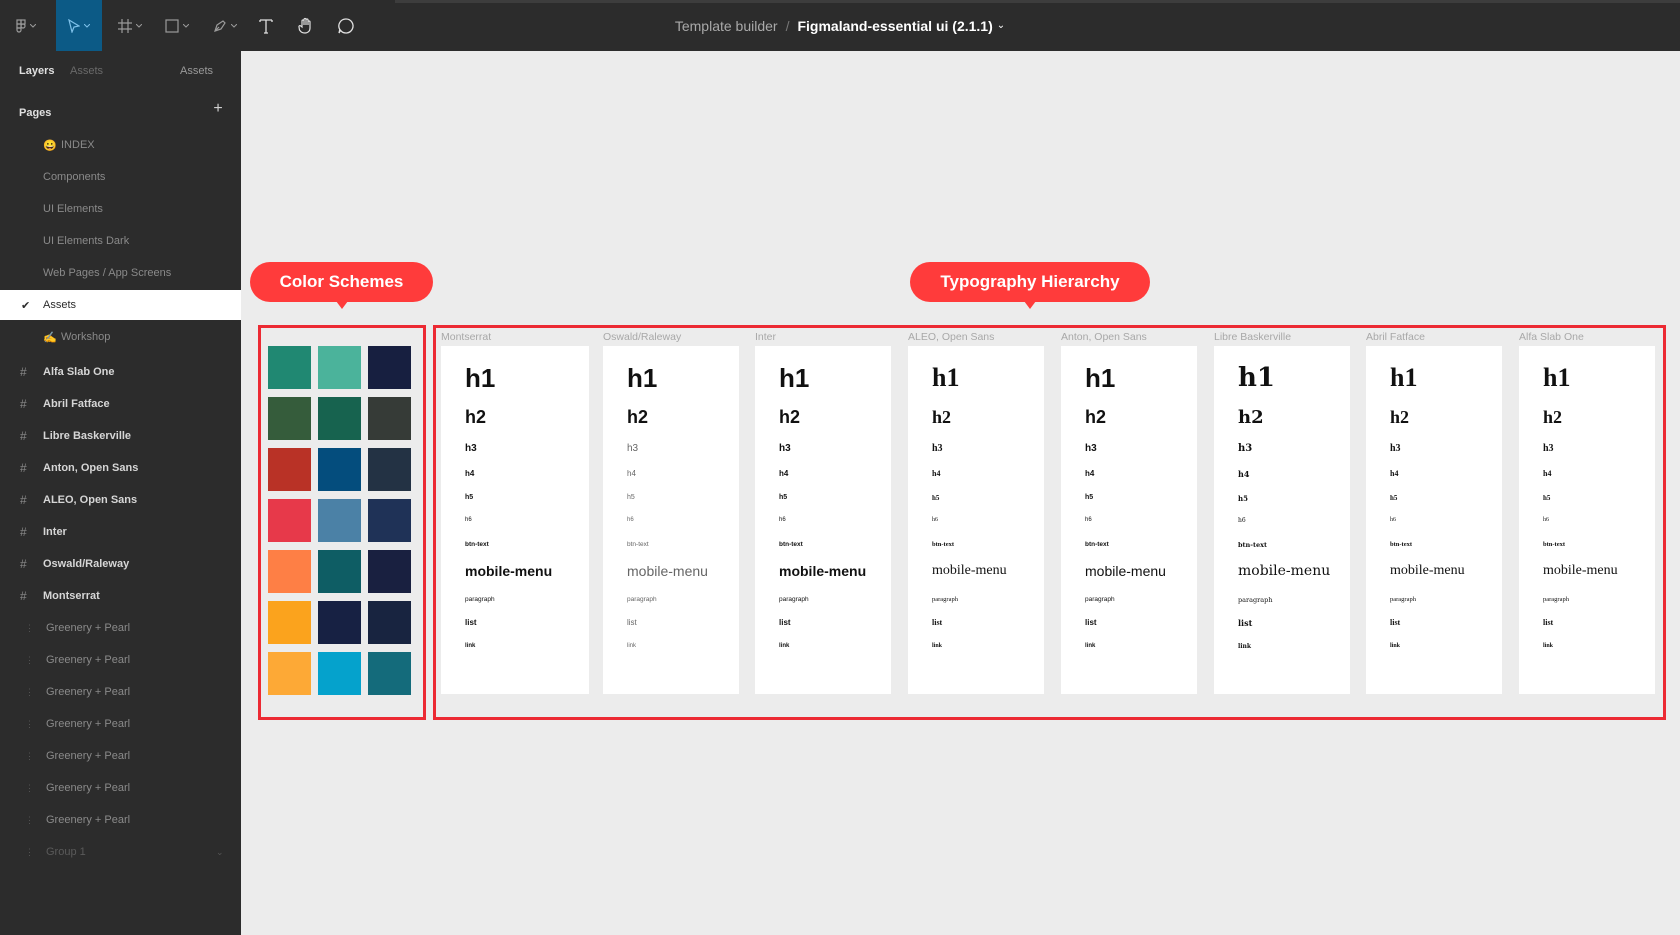 This screenshot has height=935, width=1680. I want to click on hand-tool-button, so click(306, 25).